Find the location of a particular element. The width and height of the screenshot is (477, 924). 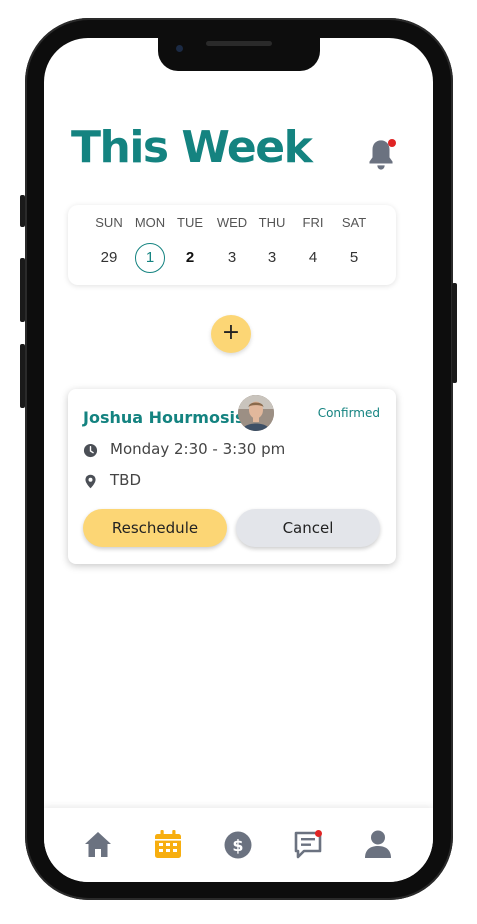

add-appointment-button: + is located at coordinates (231, 334).